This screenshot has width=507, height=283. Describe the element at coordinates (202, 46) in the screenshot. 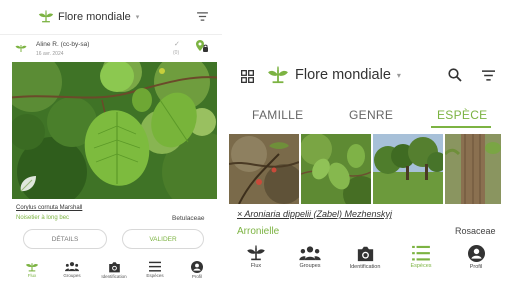

I see `location-lock-icon` at that location.